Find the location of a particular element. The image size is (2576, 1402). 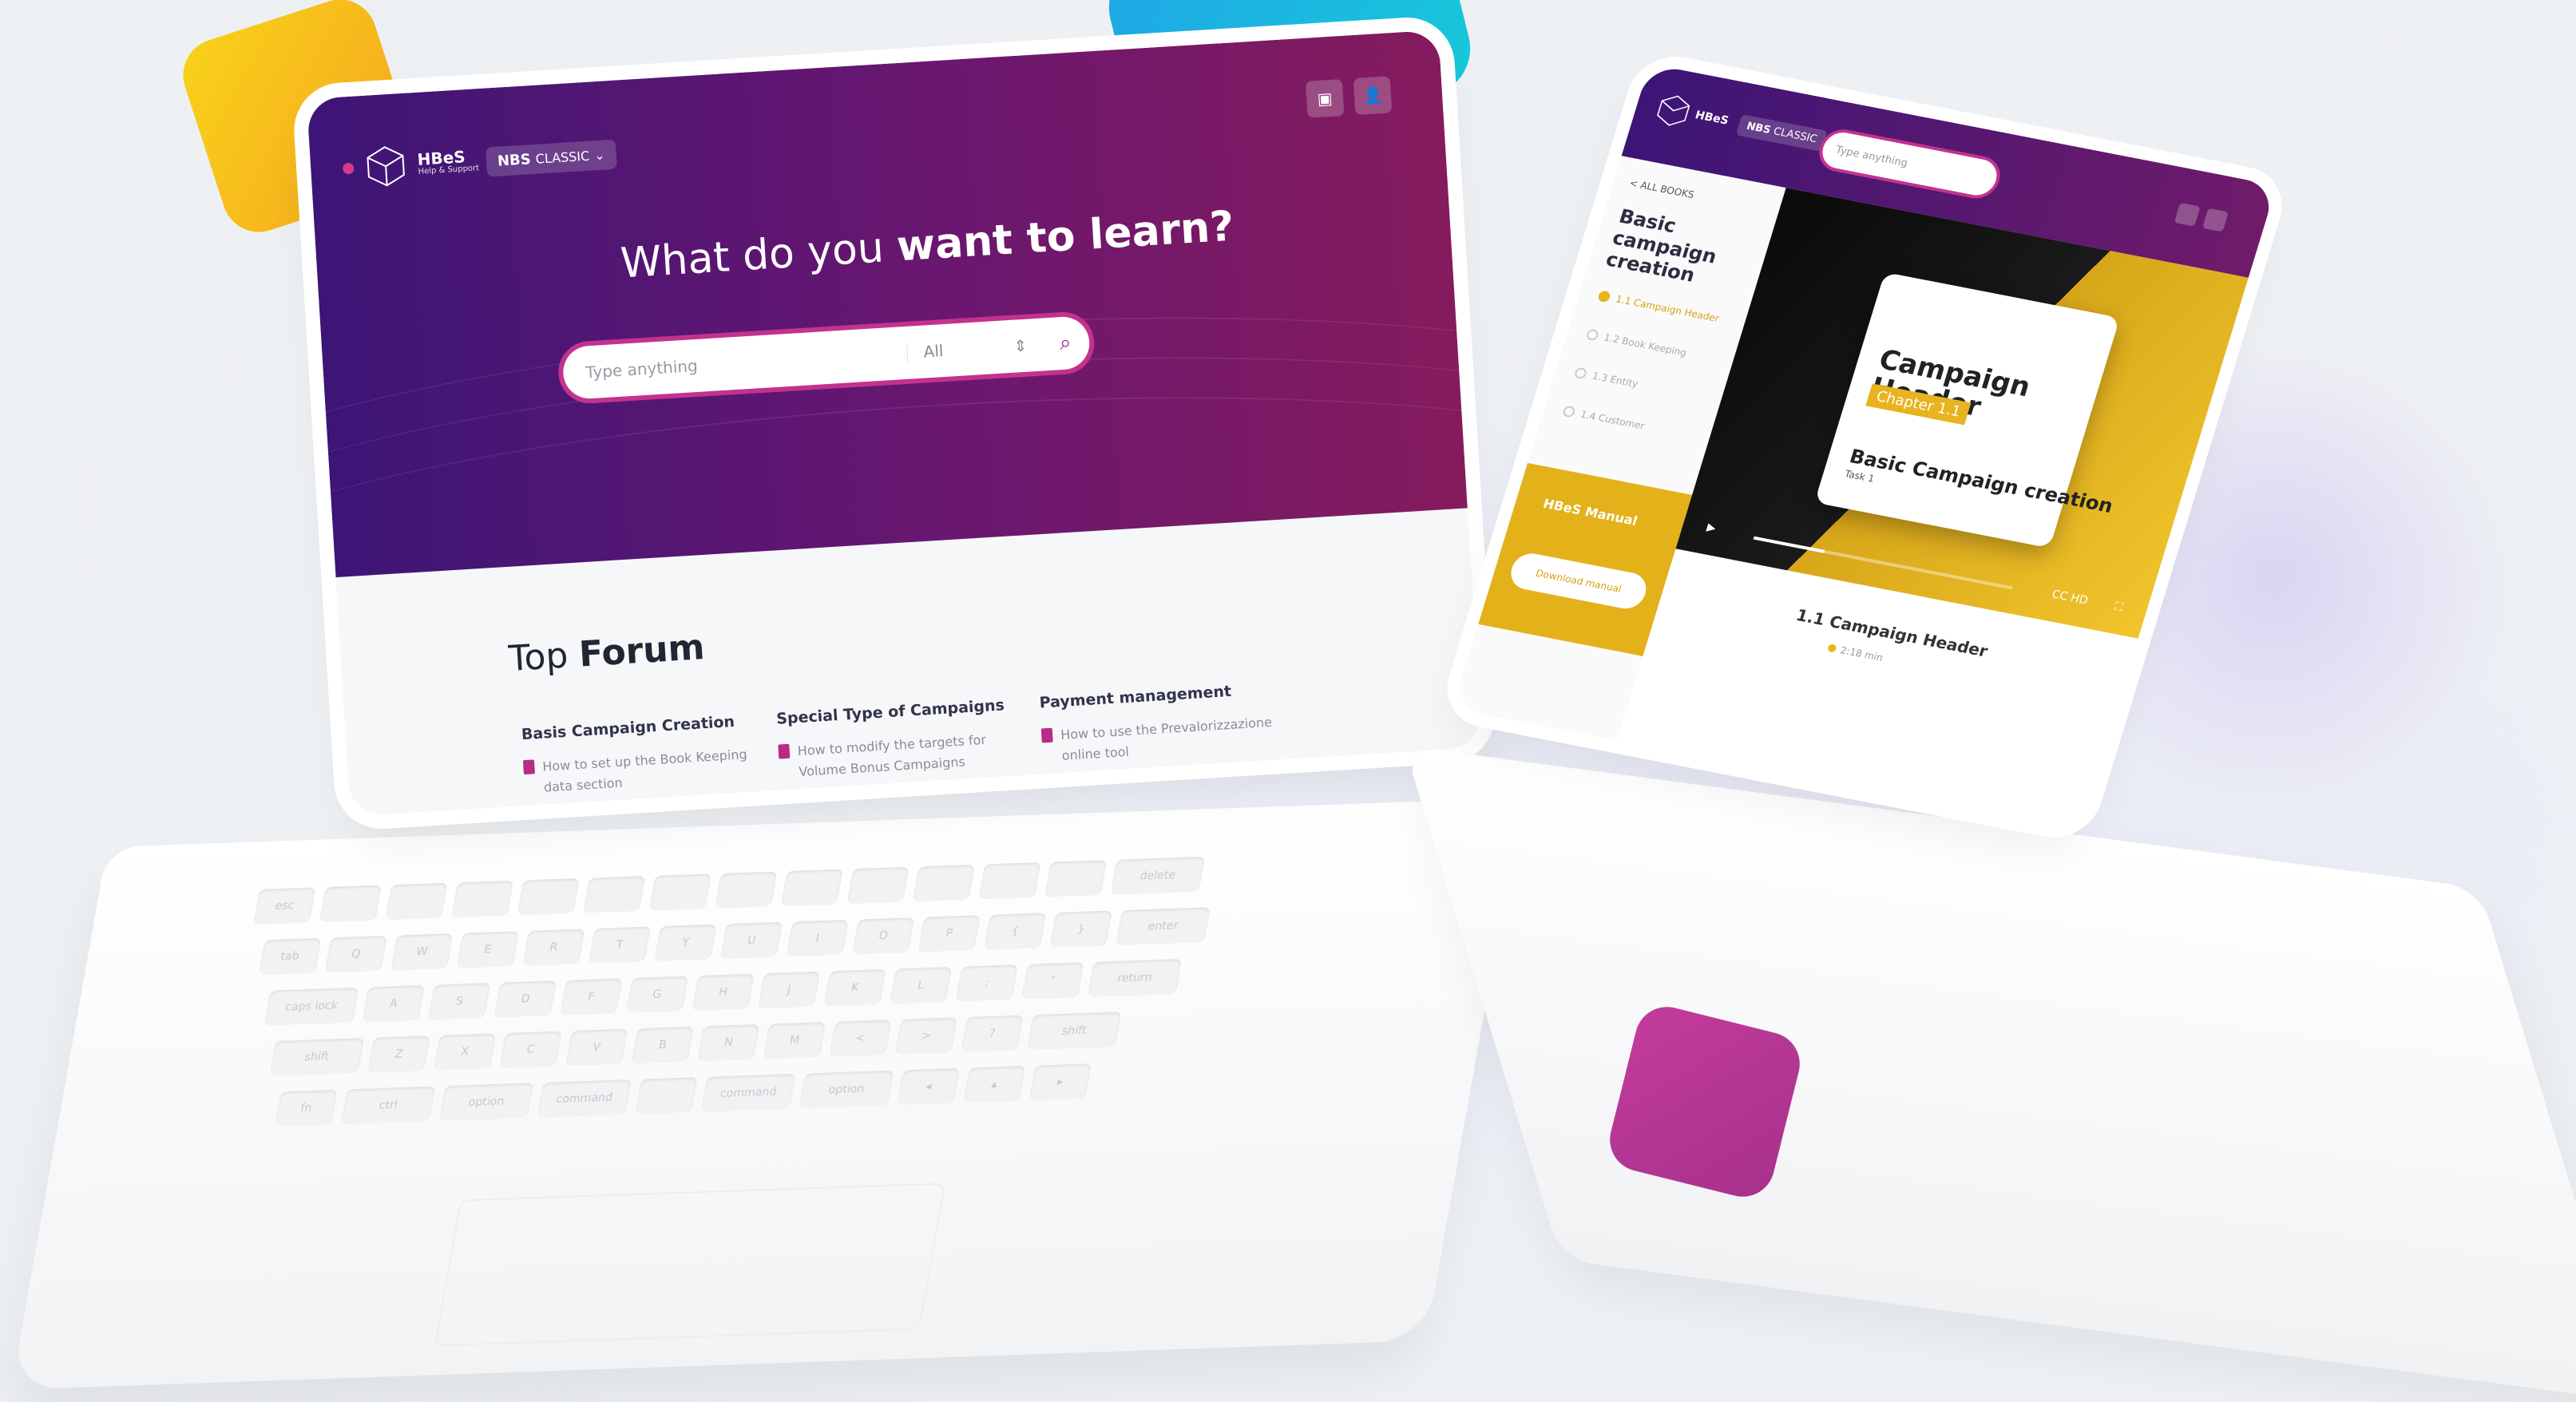

version-selector: NBS CLASSIC is located at coordinates (1781, 133).